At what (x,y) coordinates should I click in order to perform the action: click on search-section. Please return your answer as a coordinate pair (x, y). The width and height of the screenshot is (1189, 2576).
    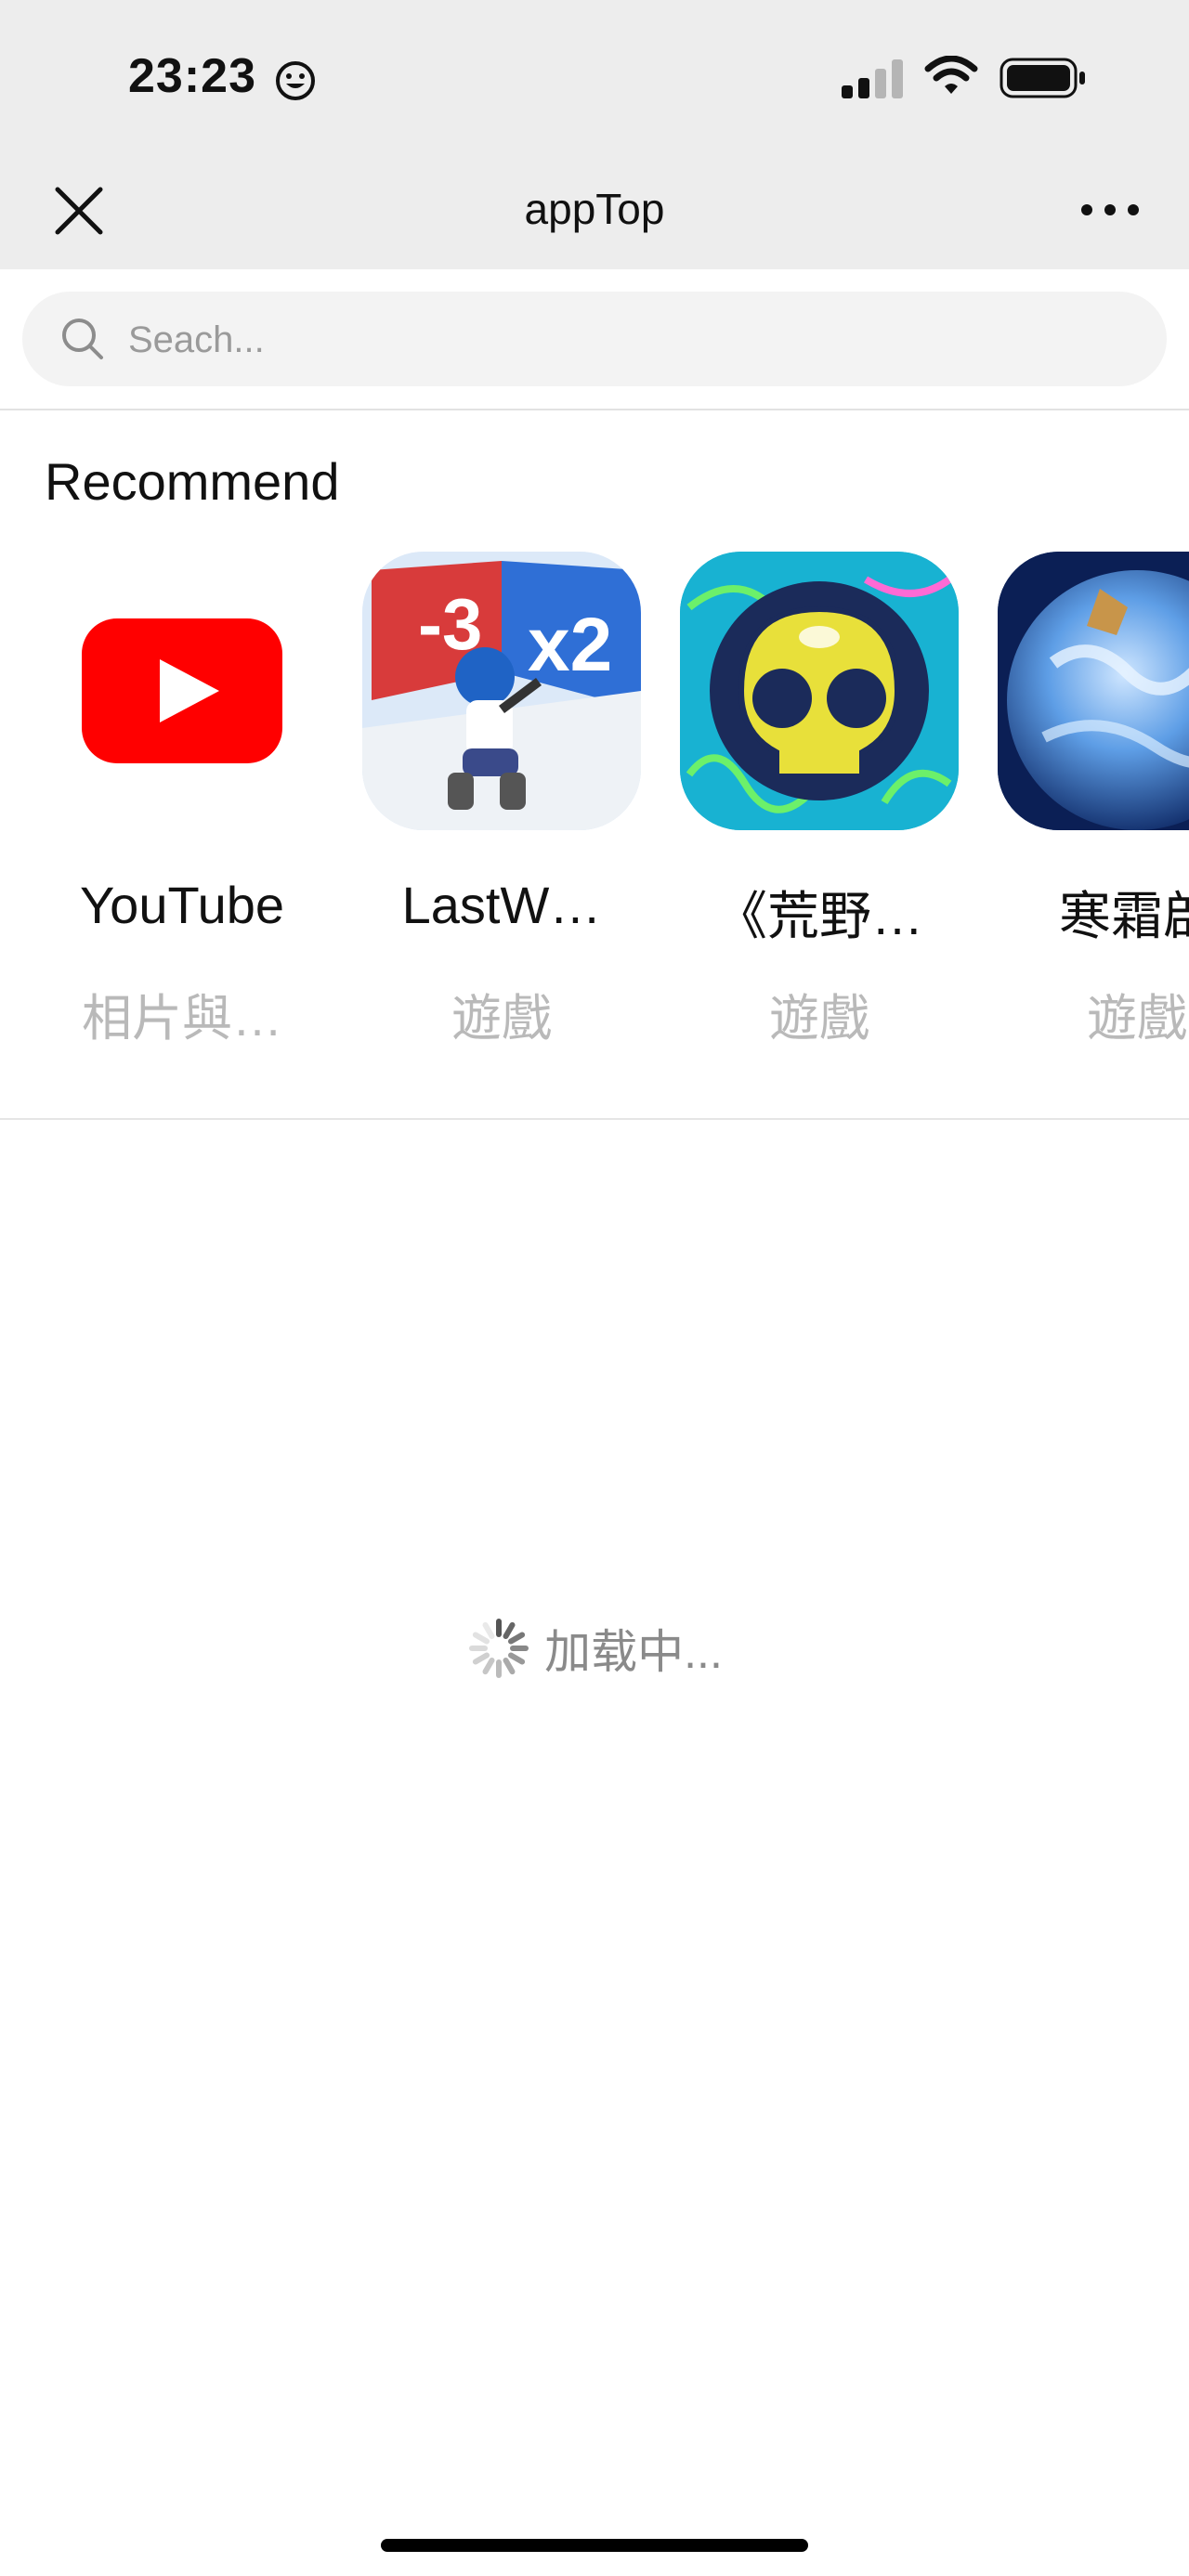
    Looking at the image, I should click on (594, 339).